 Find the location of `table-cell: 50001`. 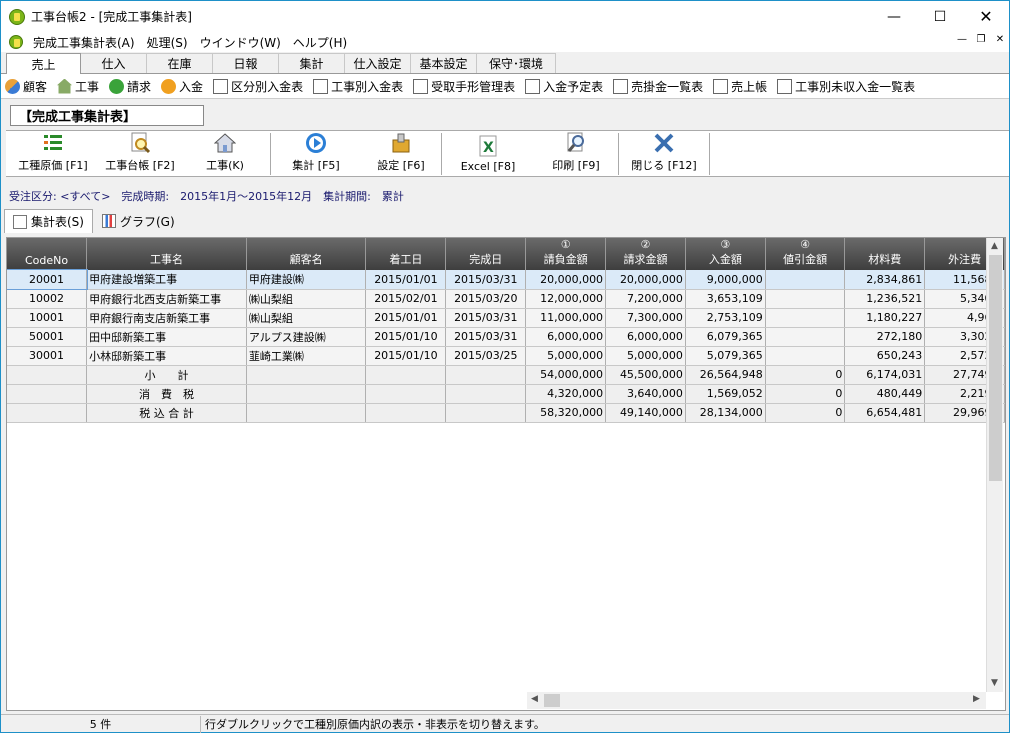

table-cell: 50001 is located at coordinates (47, 337).